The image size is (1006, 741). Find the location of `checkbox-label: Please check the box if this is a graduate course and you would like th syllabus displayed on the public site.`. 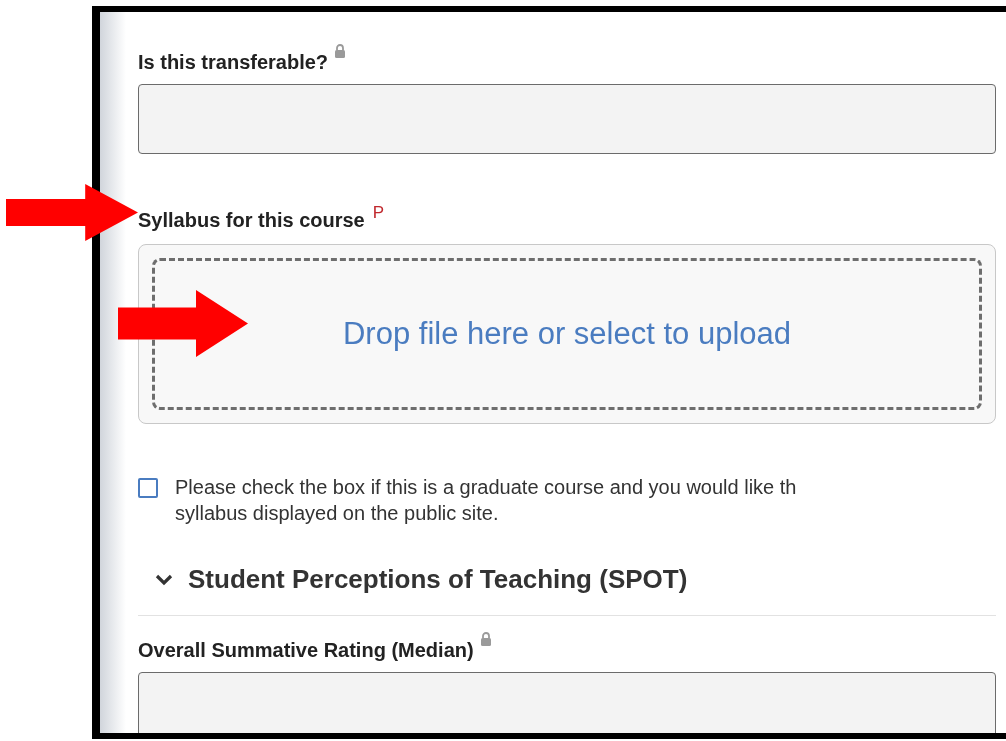

checkbox-label: Please check the box if this is a graduate course and you would like th syllabus displayed on the public site. is located at coordinates (486, 500).